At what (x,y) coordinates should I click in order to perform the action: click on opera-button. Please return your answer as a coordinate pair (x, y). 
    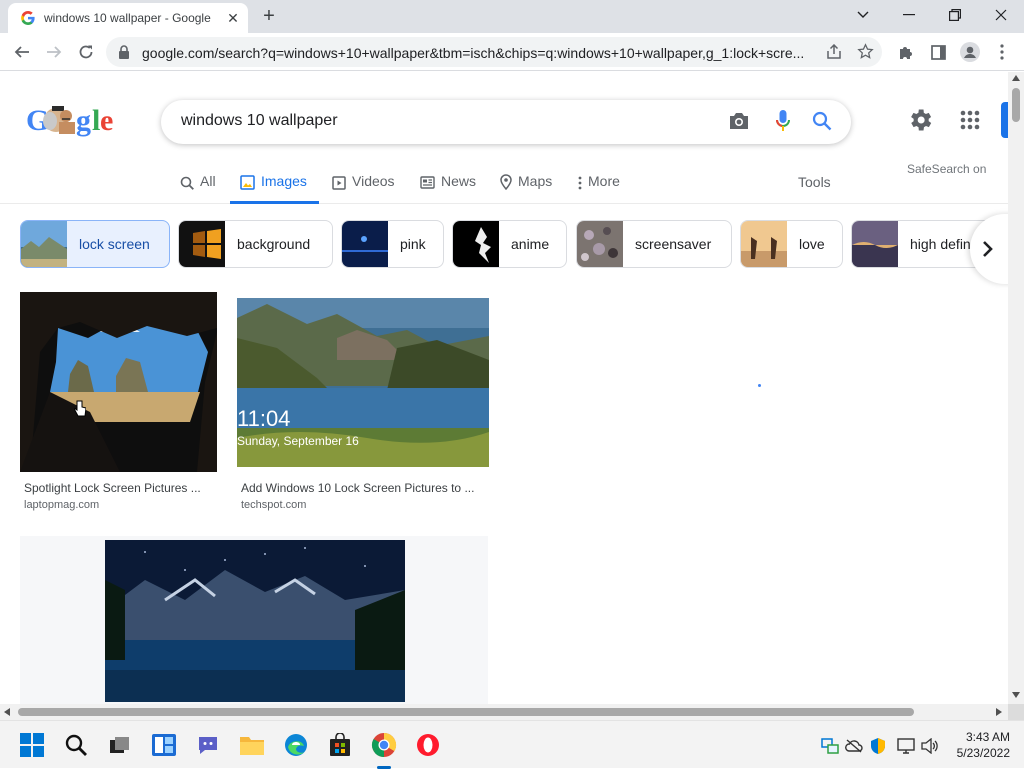
    Looking at the image, I should click on (428, 745).